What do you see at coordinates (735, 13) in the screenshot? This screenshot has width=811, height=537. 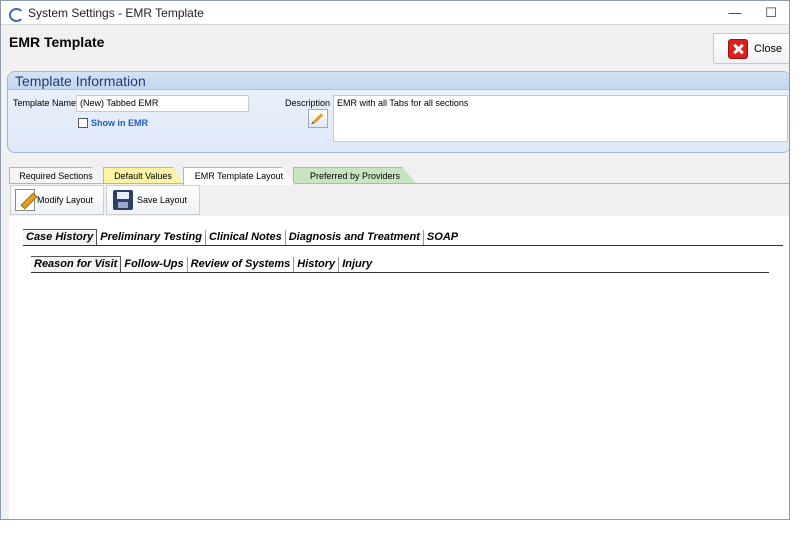 I see `minimize-button: —` at bounding box center [735, 13].